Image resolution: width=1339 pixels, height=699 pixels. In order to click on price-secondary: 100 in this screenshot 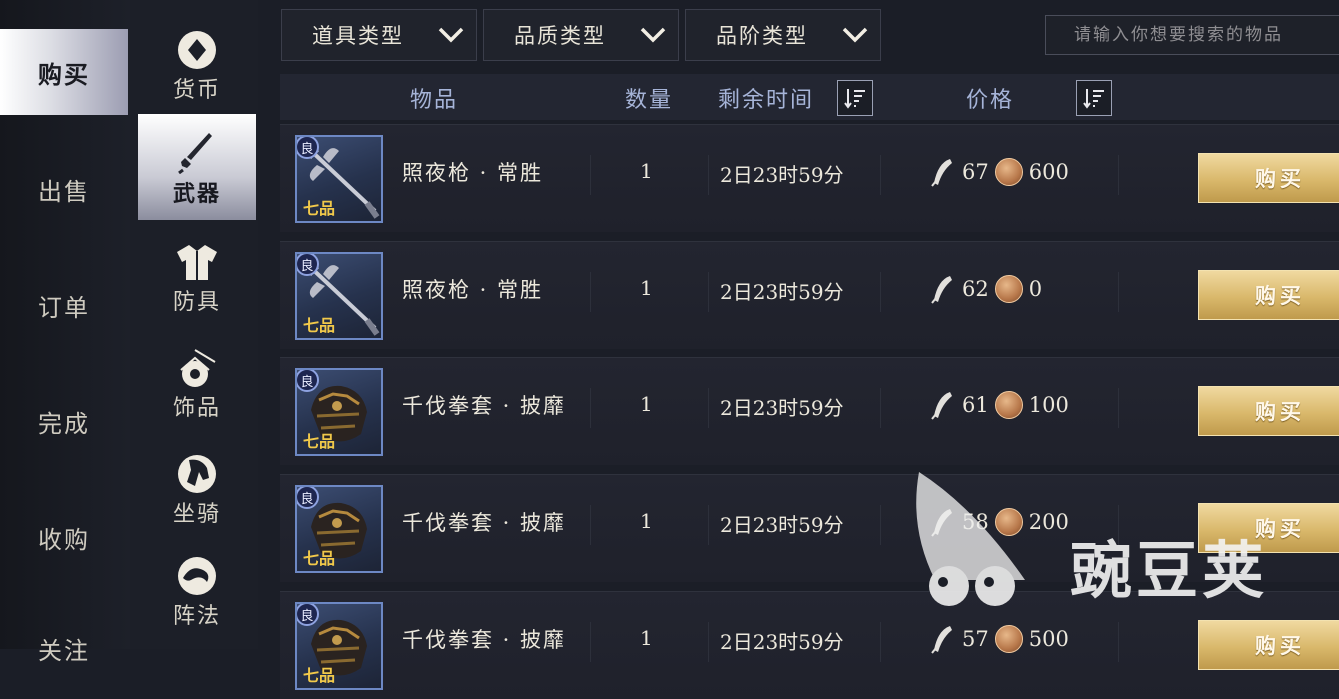, I will do `click(1048, 405)`.